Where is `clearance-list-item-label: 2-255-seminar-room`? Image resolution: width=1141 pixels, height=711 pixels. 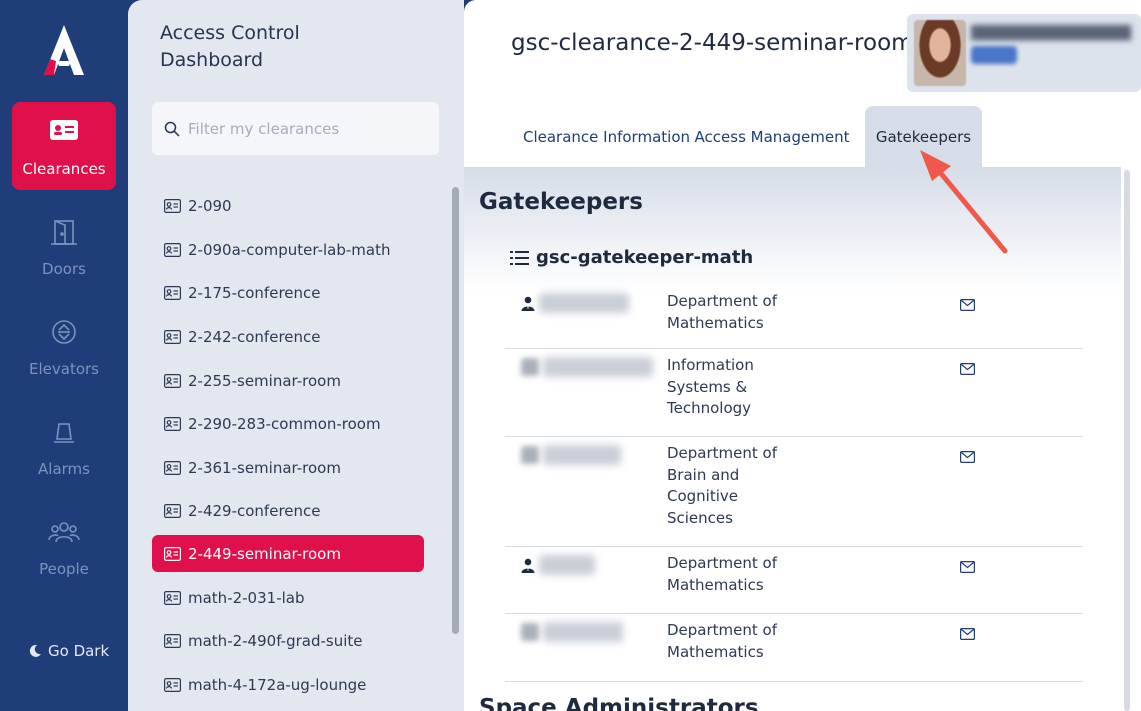 clearance-list-item-label: 2-255-seminar-room is located at coordinates (264, 380).